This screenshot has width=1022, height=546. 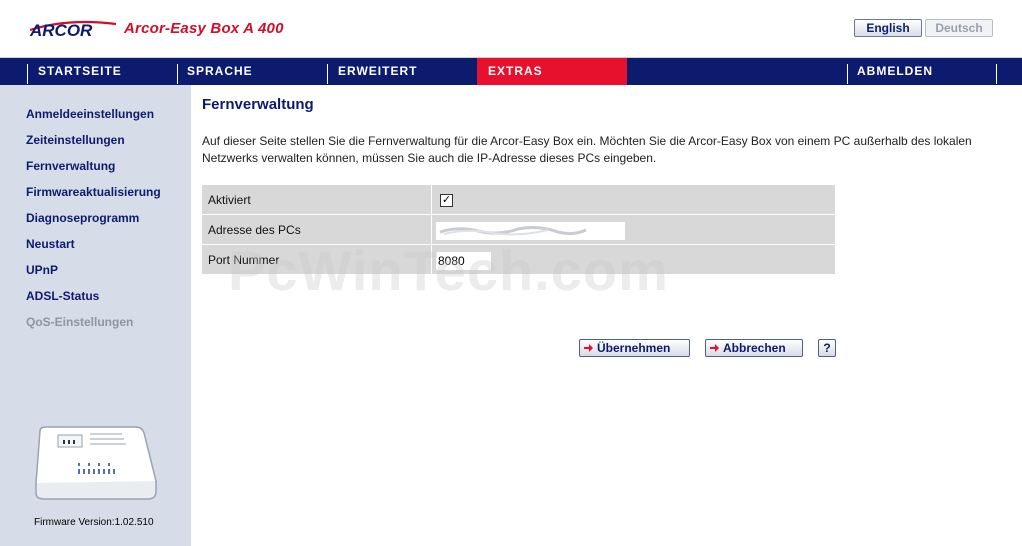 I want to click on sidebar-item-qos-einstellungen: QoS-Einstellungen, so click(x=80, y=322).